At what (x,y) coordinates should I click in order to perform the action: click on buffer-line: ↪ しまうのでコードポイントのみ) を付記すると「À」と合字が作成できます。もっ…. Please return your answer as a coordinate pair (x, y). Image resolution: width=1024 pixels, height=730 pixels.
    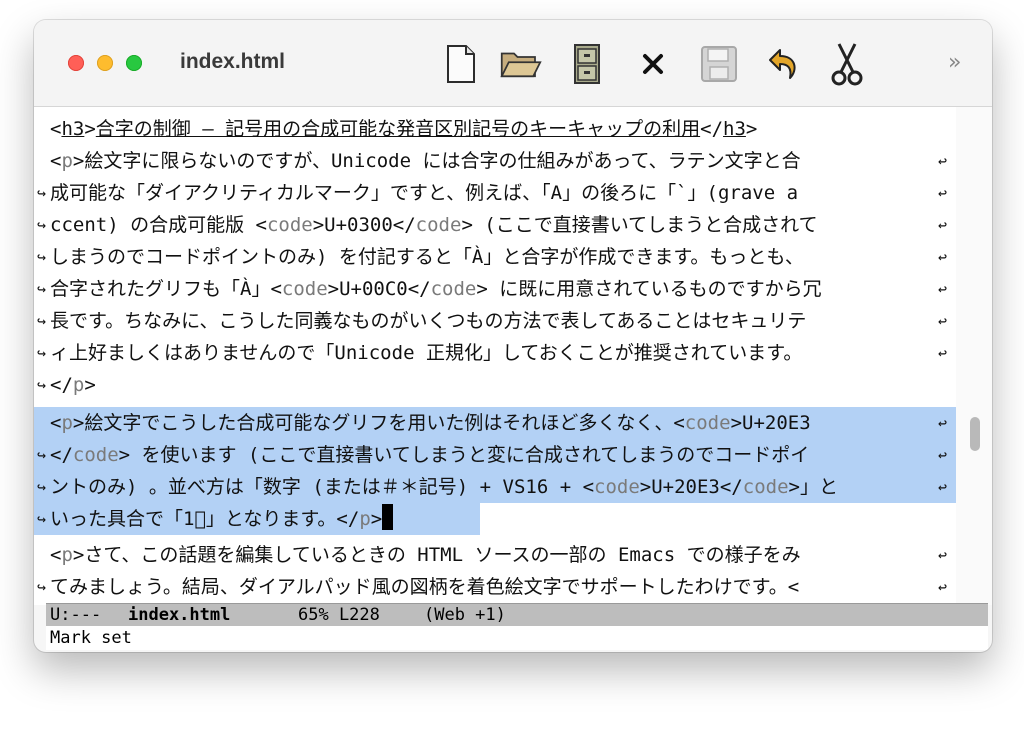
    Looking at the image, I should click on (495, 257).